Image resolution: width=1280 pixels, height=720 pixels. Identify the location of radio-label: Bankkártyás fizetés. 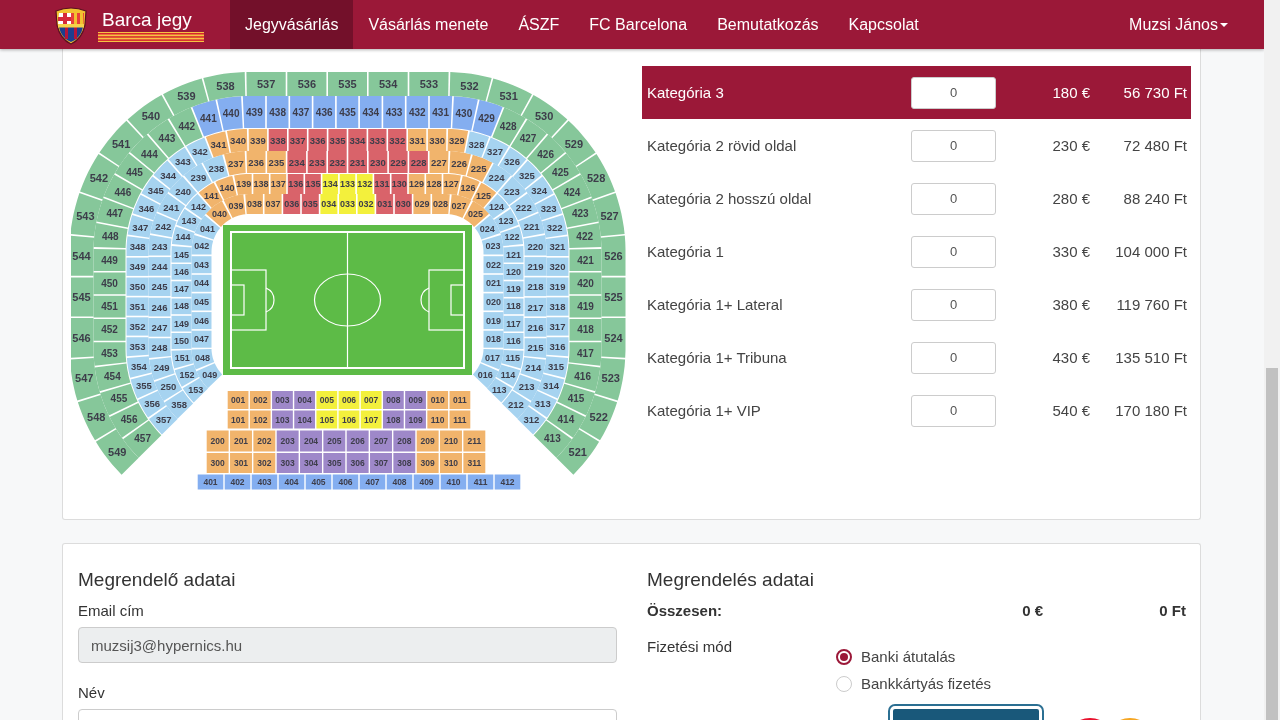
(926, 683).